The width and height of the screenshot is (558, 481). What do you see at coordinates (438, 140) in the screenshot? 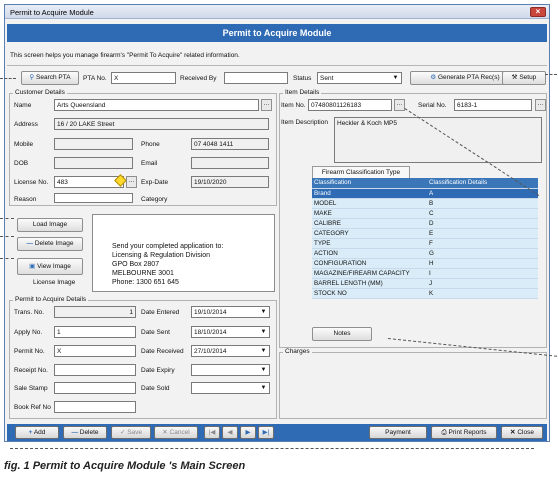
I see `item-description-field: Heckler & Koch MP5` at bounding box center [438, 140].